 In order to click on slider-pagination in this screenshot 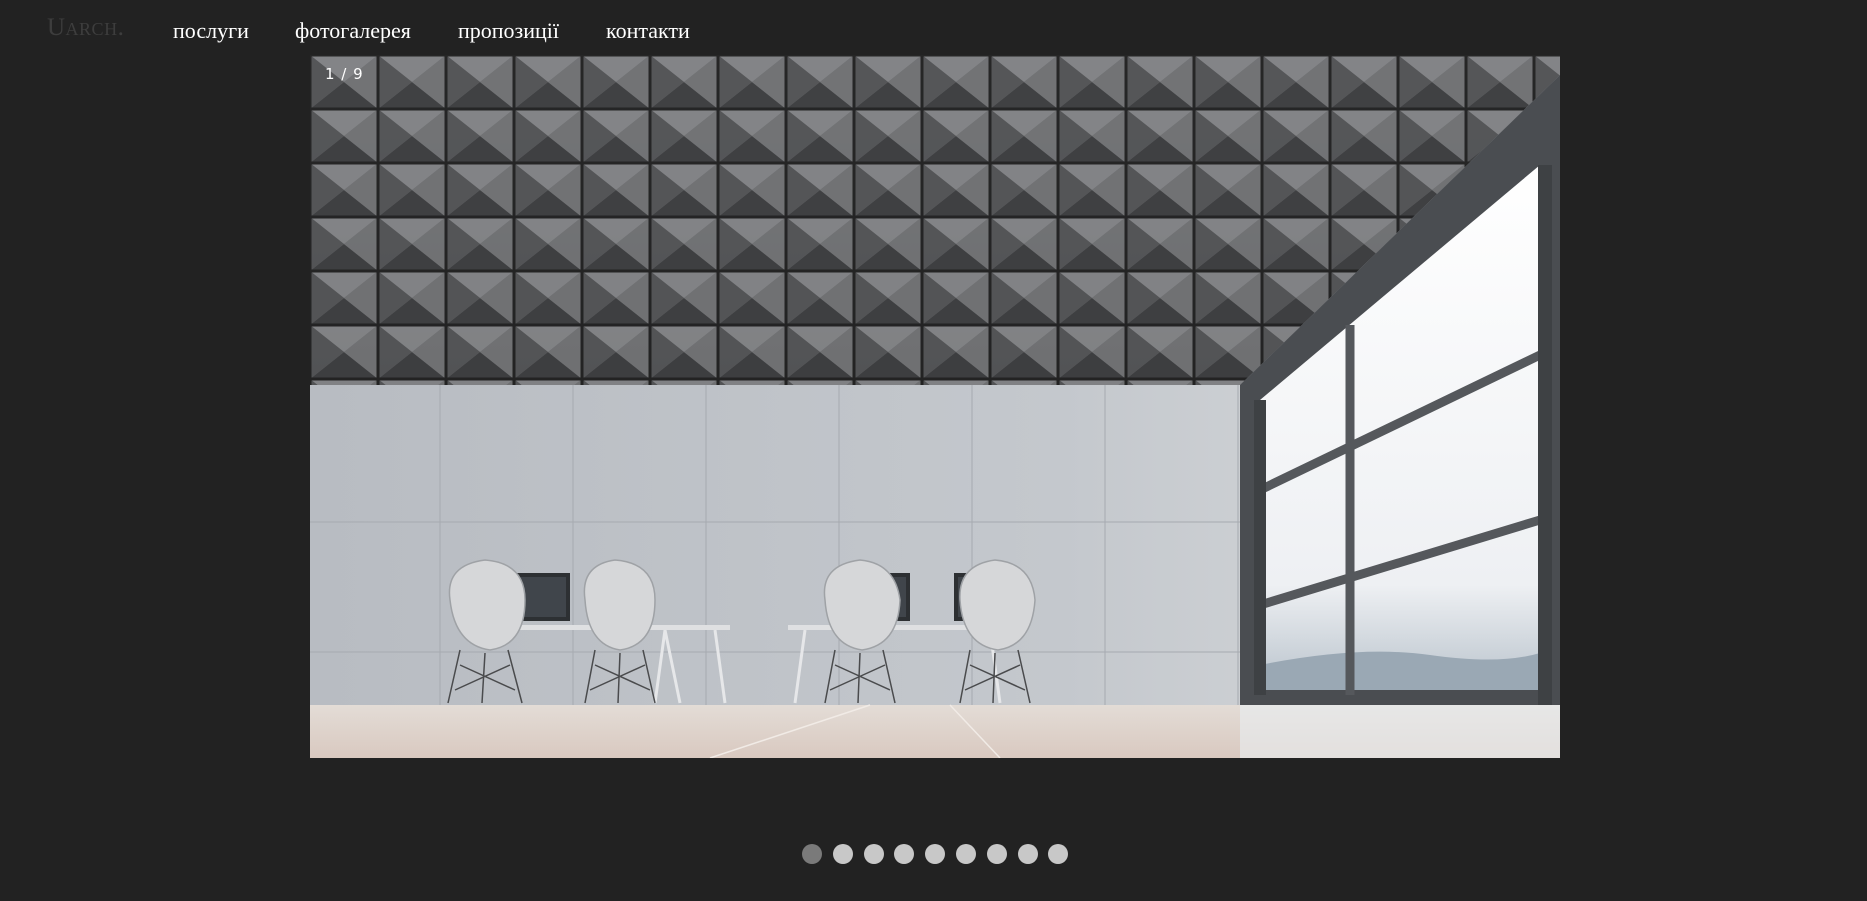, I will do `click(935, 854)`.